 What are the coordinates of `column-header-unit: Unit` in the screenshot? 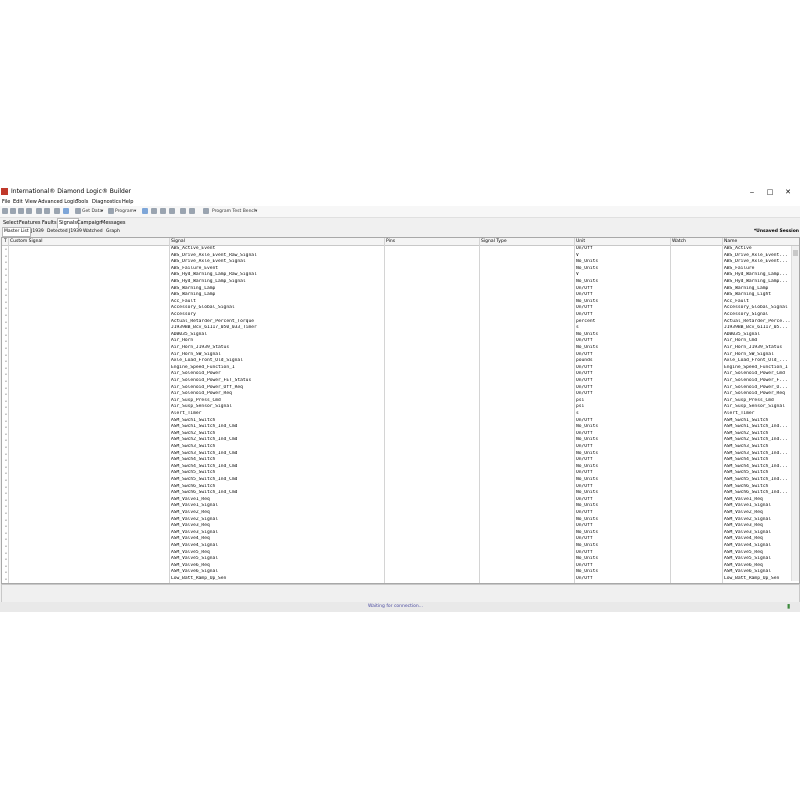 It's located at (621, 241).